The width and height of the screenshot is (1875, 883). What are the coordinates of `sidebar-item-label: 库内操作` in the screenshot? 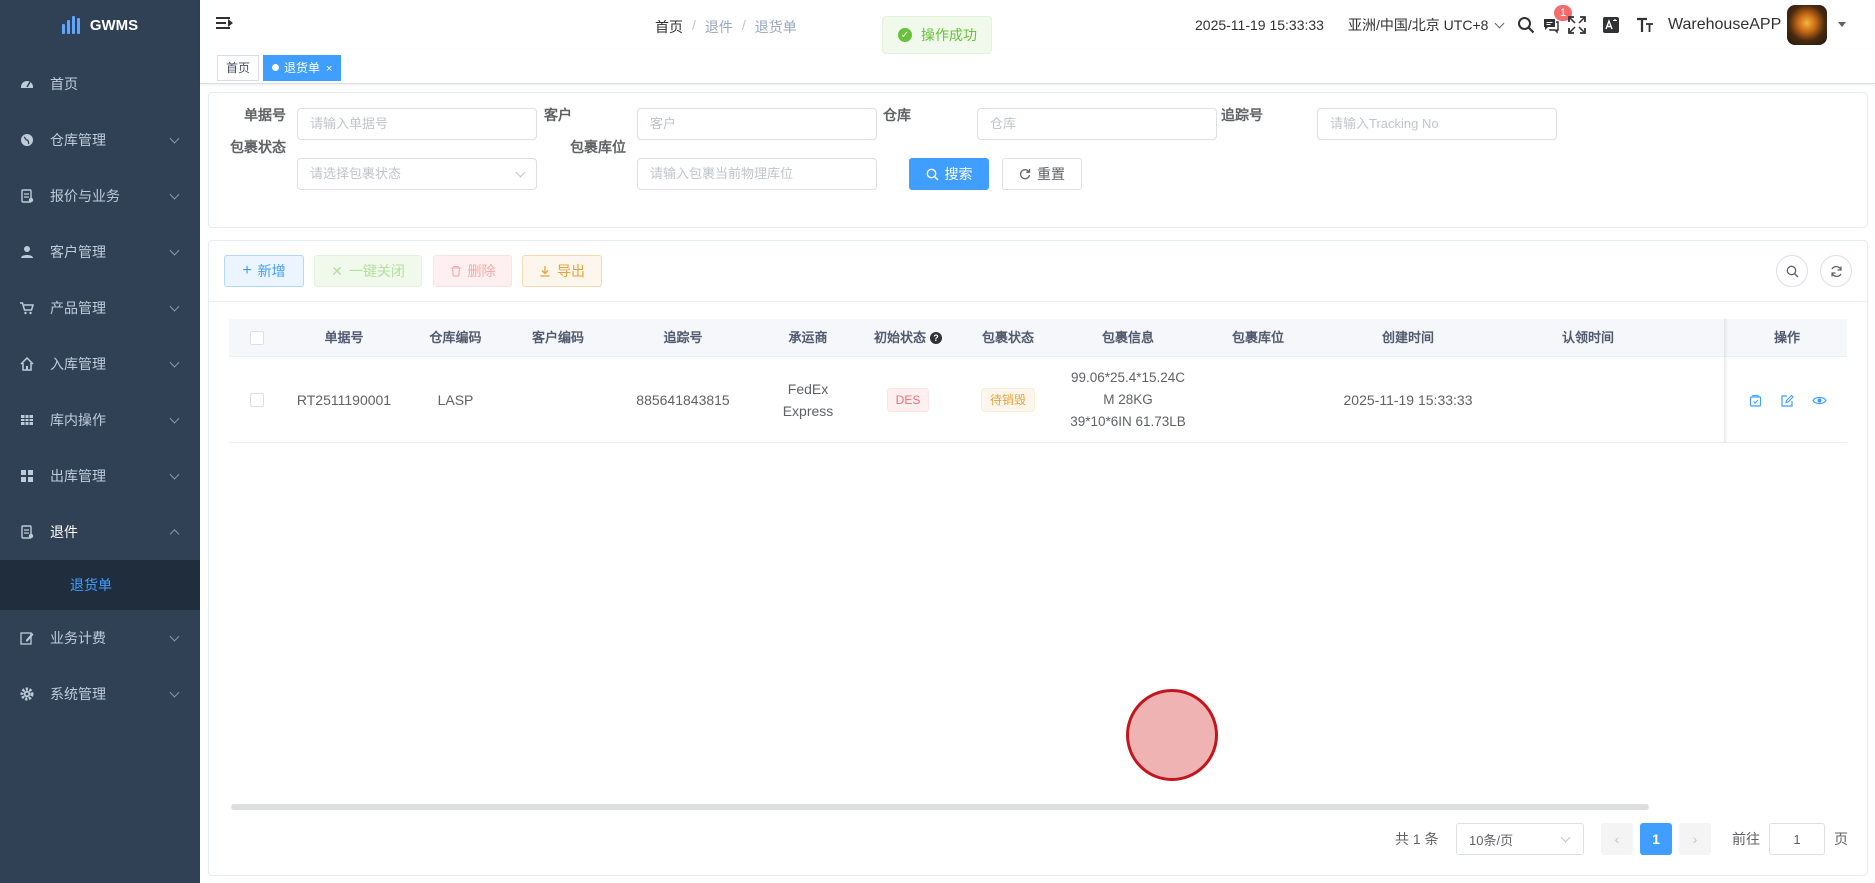 It's located at (78, 420).